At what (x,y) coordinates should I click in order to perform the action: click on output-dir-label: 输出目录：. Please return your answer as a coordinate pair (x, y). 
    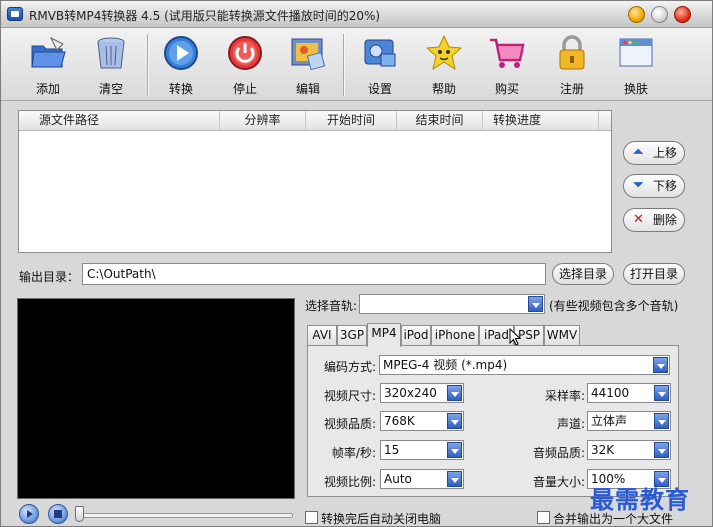
    Looking at the image, I should click on (49, 277).